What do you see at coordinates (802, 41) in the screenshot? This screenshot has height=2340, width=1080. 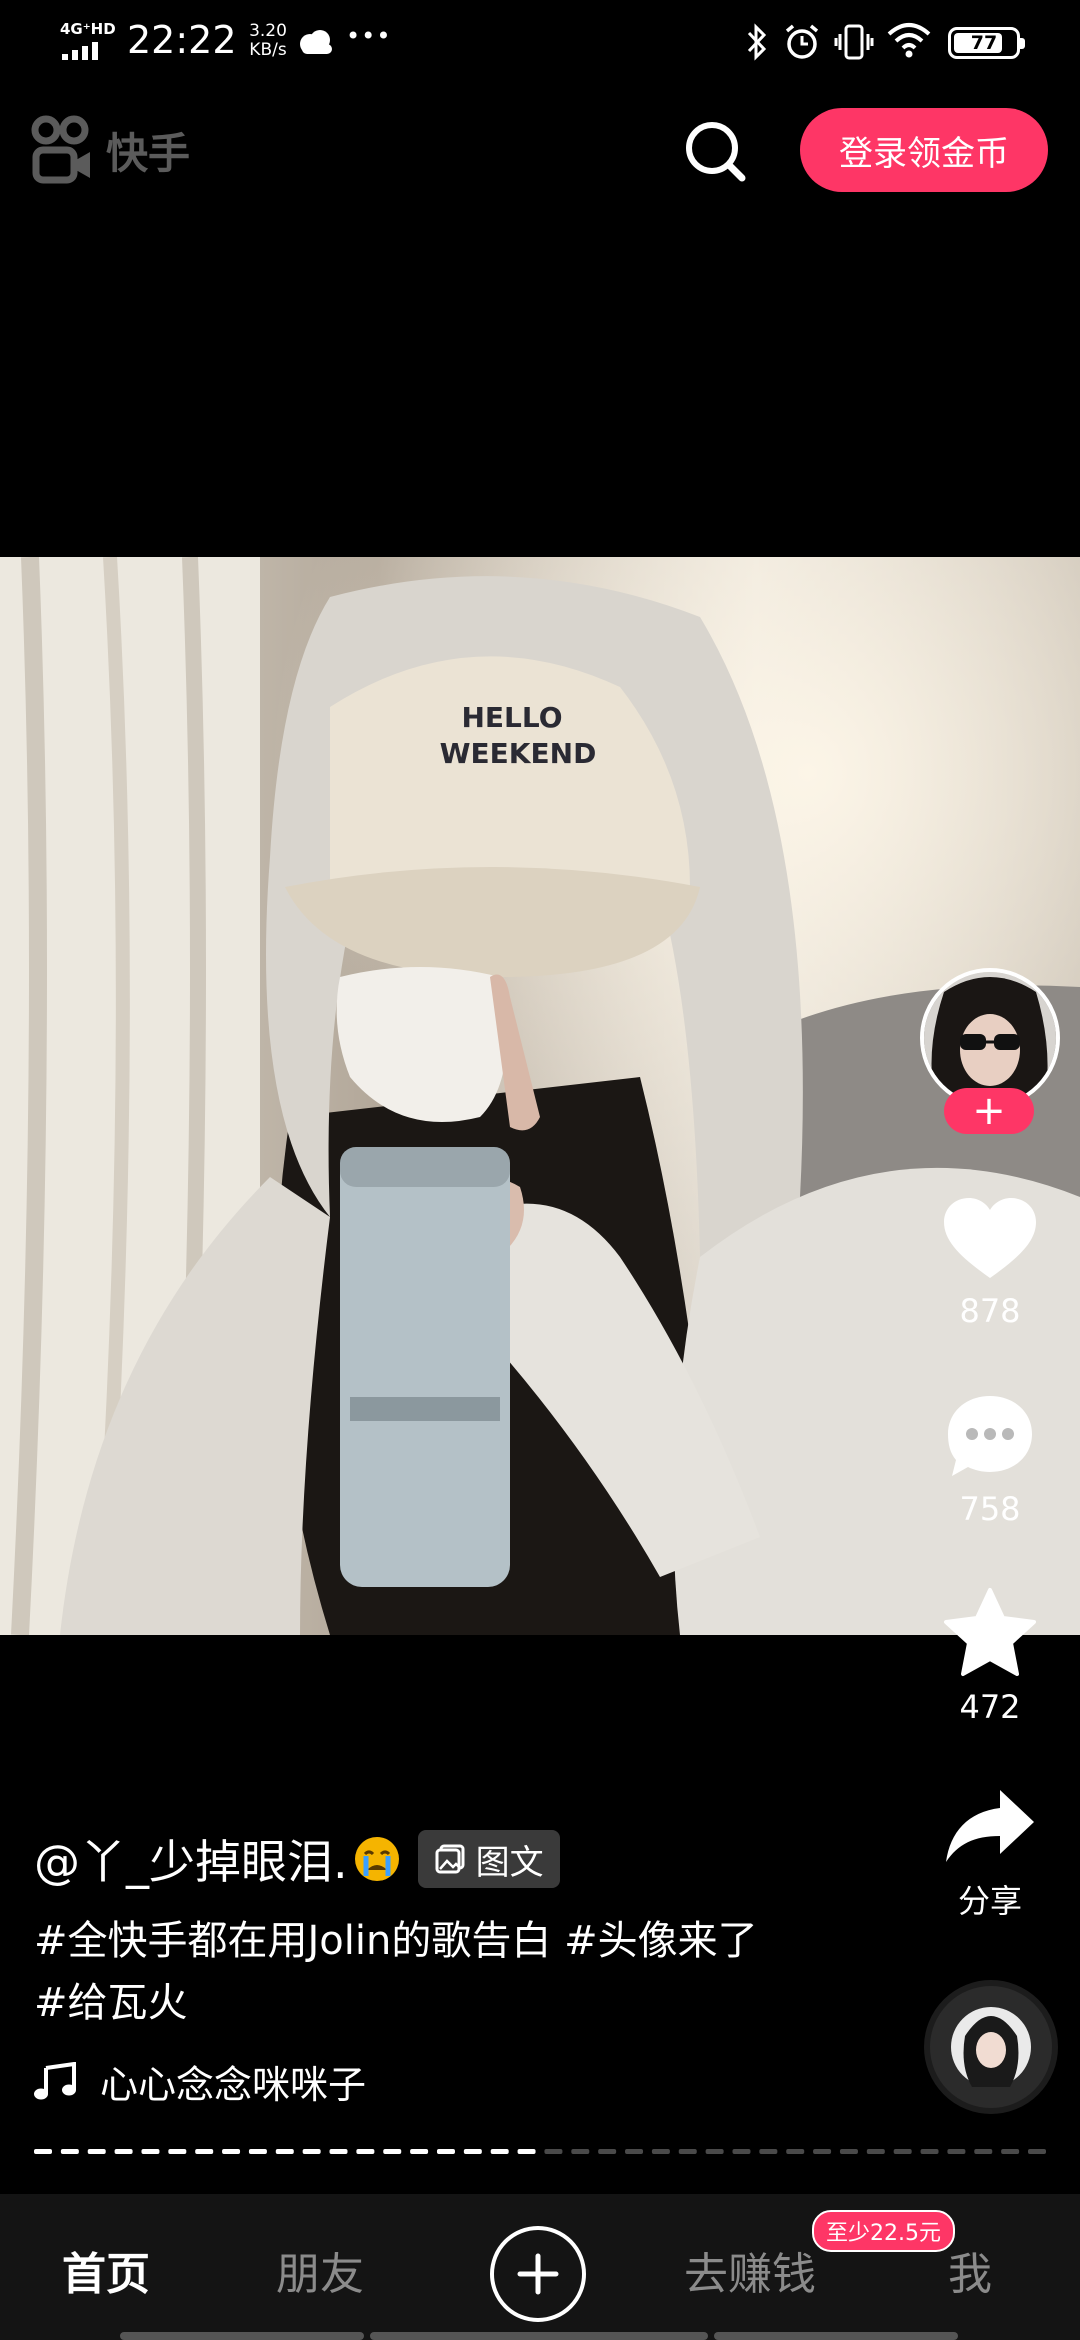 I see `alarm-icon` at bounding box center [802, 41].